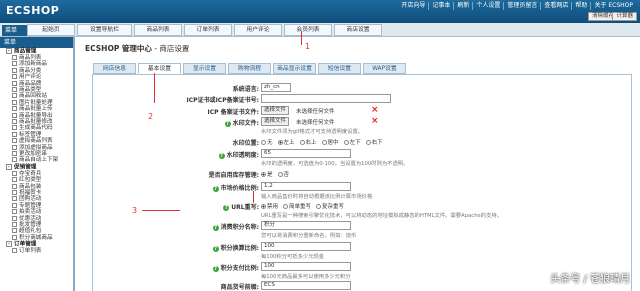  Describe the element at coordinates (289, 143) in the screenshot. I see `wm-pos-top-left-label: 左上` at that location.